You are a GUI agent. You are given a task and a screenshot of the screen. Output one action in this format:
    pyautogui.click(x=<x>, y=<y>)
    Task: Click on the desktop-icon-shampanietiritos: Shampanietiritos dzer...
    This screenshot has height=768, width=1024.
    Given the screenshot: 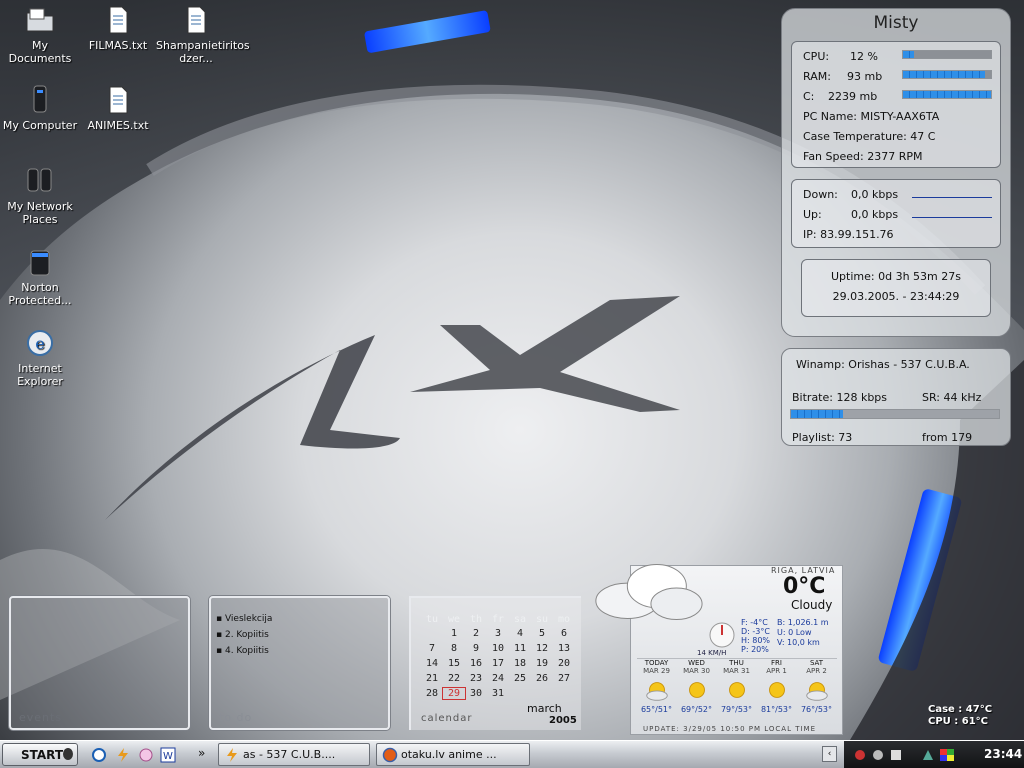 What is the action you would take?
    pyautogui.click(x=203, y=34)
    